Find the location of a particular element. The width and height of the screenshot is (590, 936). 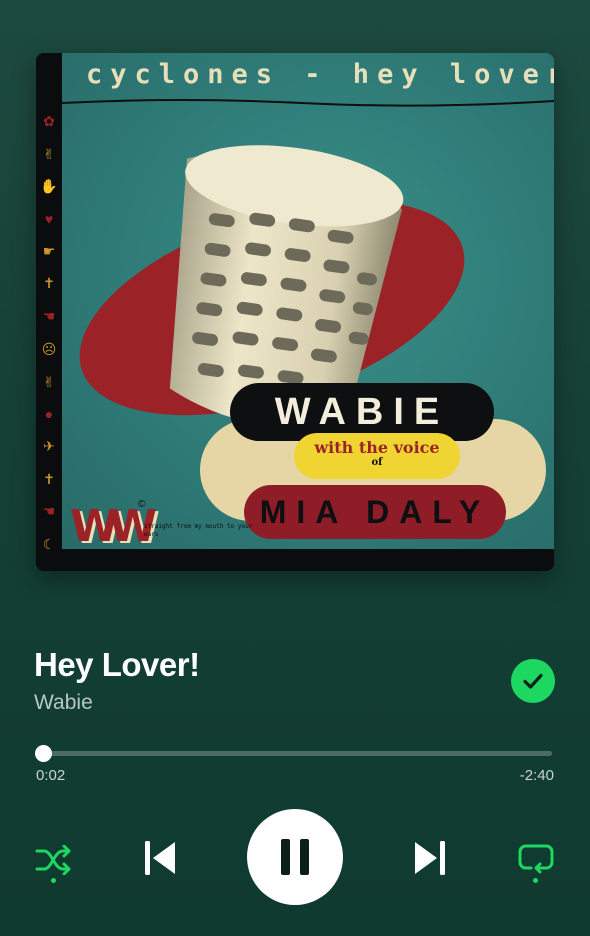

rose-icon: ✿ is located at coordinates (49, 121).